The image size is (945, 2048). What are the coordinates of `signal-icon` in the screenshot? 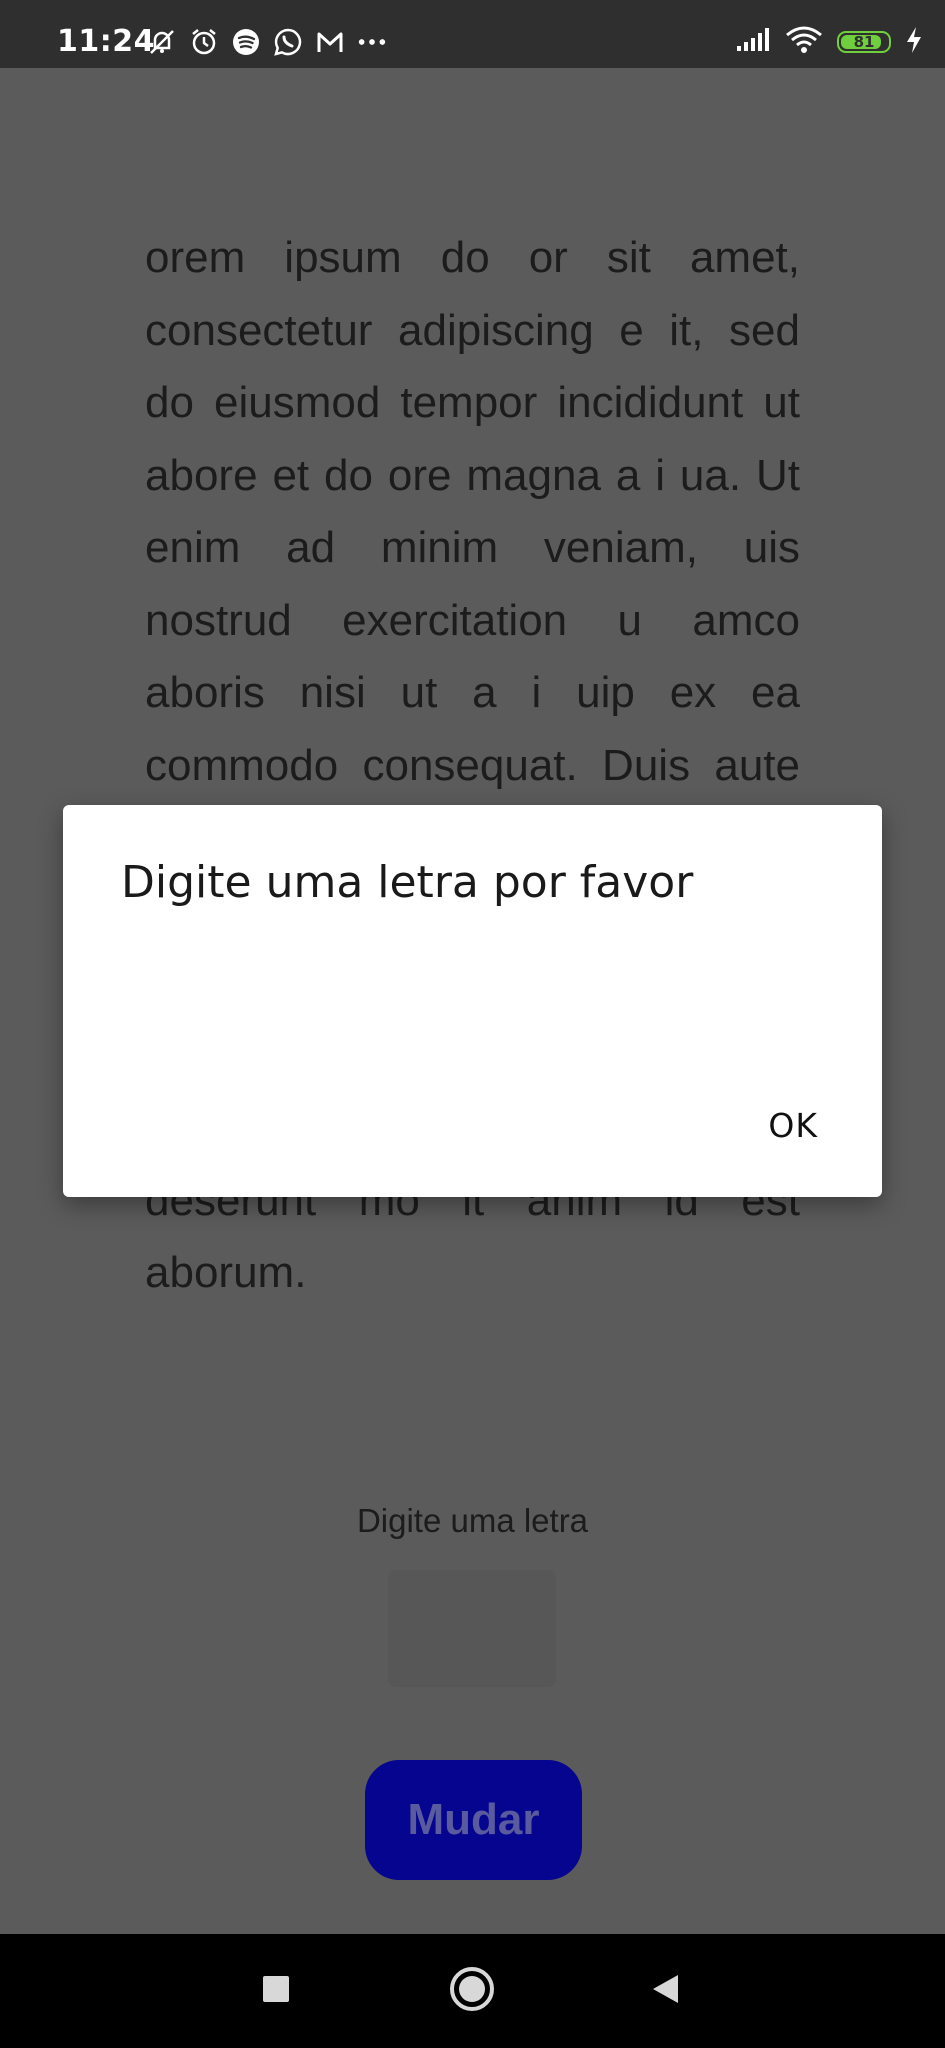 It's located at (753, 42).